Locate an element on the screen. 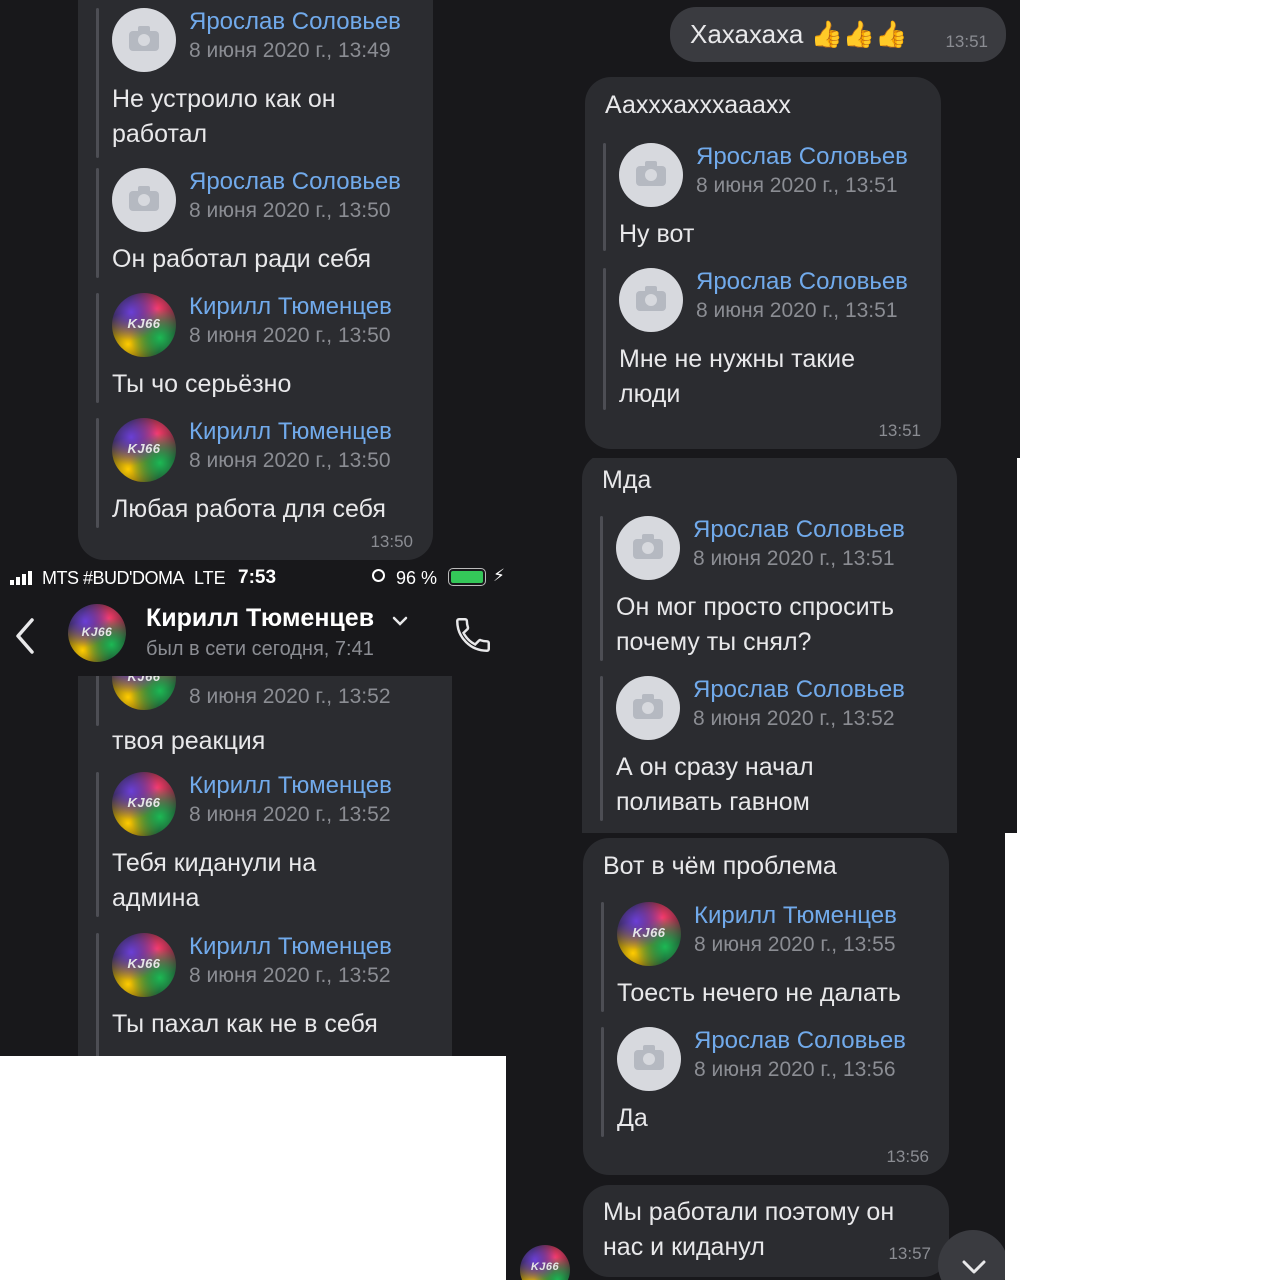  forward-date: 8 июня 2020 г., 13:55 is located at coordinates (795, 944).